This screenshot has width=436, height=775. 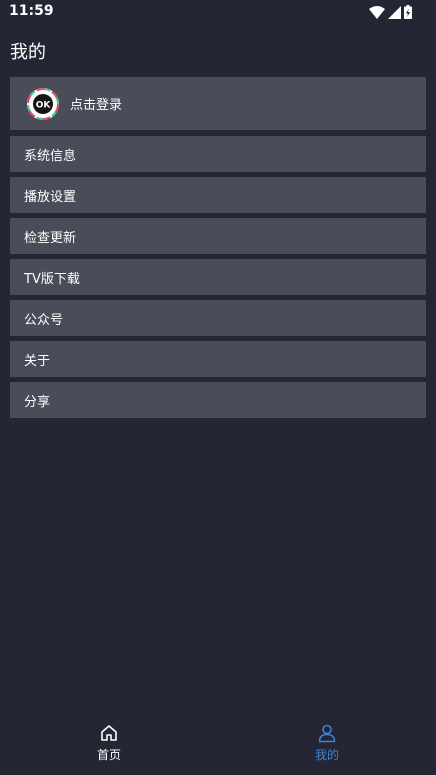 What do you see at coordinates (327, 745) in the screenshot?
I see `tab-mine: 我的` at bounding box center [327, 745].